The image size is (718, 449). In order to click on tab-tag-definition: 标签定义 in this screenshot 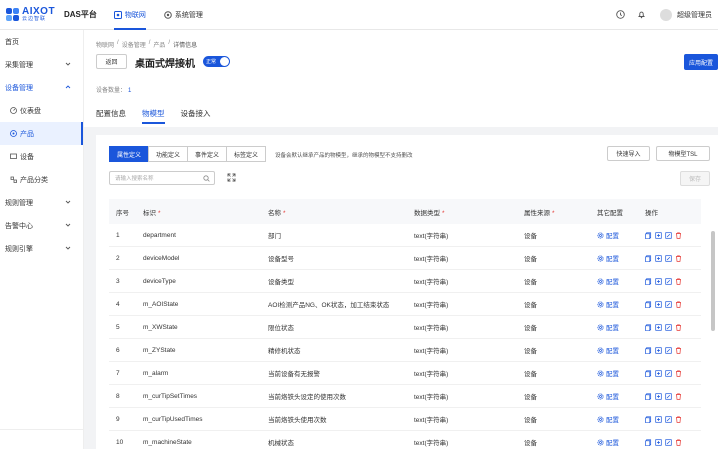, I will do `click(246, 154)`.